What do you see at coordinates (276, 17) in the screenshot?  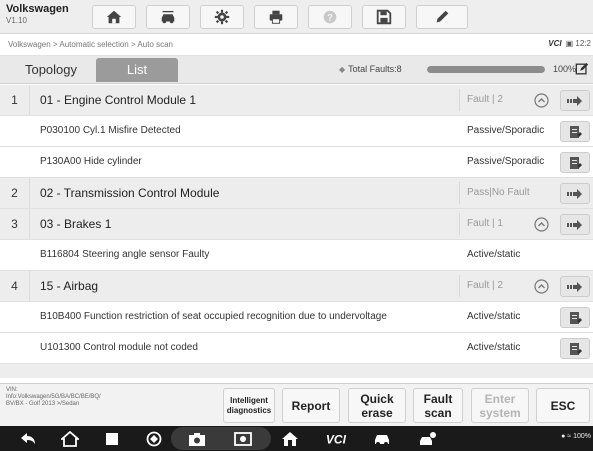 I see `print-button` at bounding box center [276, 17].